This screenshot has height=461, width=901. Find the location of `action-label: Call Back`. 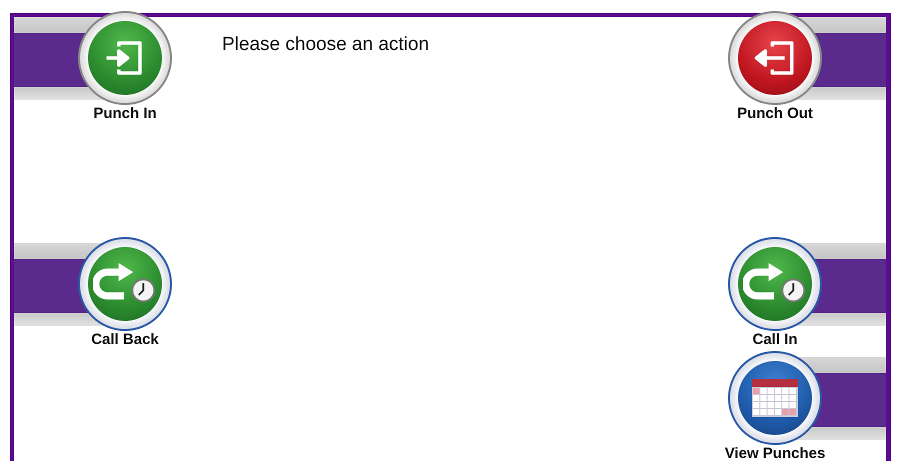

action-label: Call Back is located at coordinates (125, 339).